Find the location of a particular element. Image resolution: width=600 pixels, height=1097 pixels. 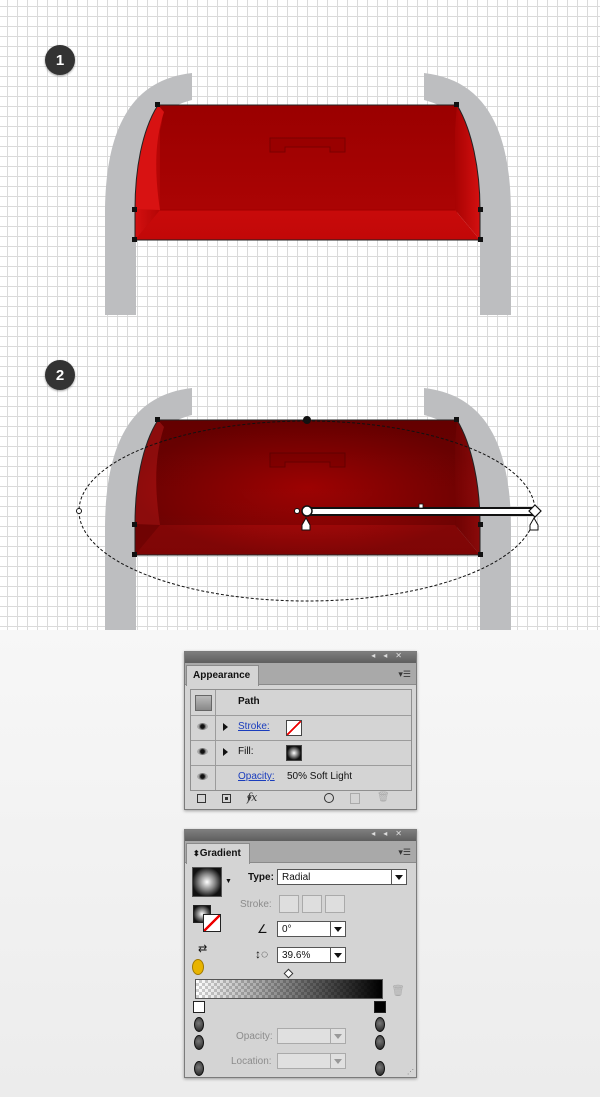

angle-input: 0° is located at coordinates (304, 929).